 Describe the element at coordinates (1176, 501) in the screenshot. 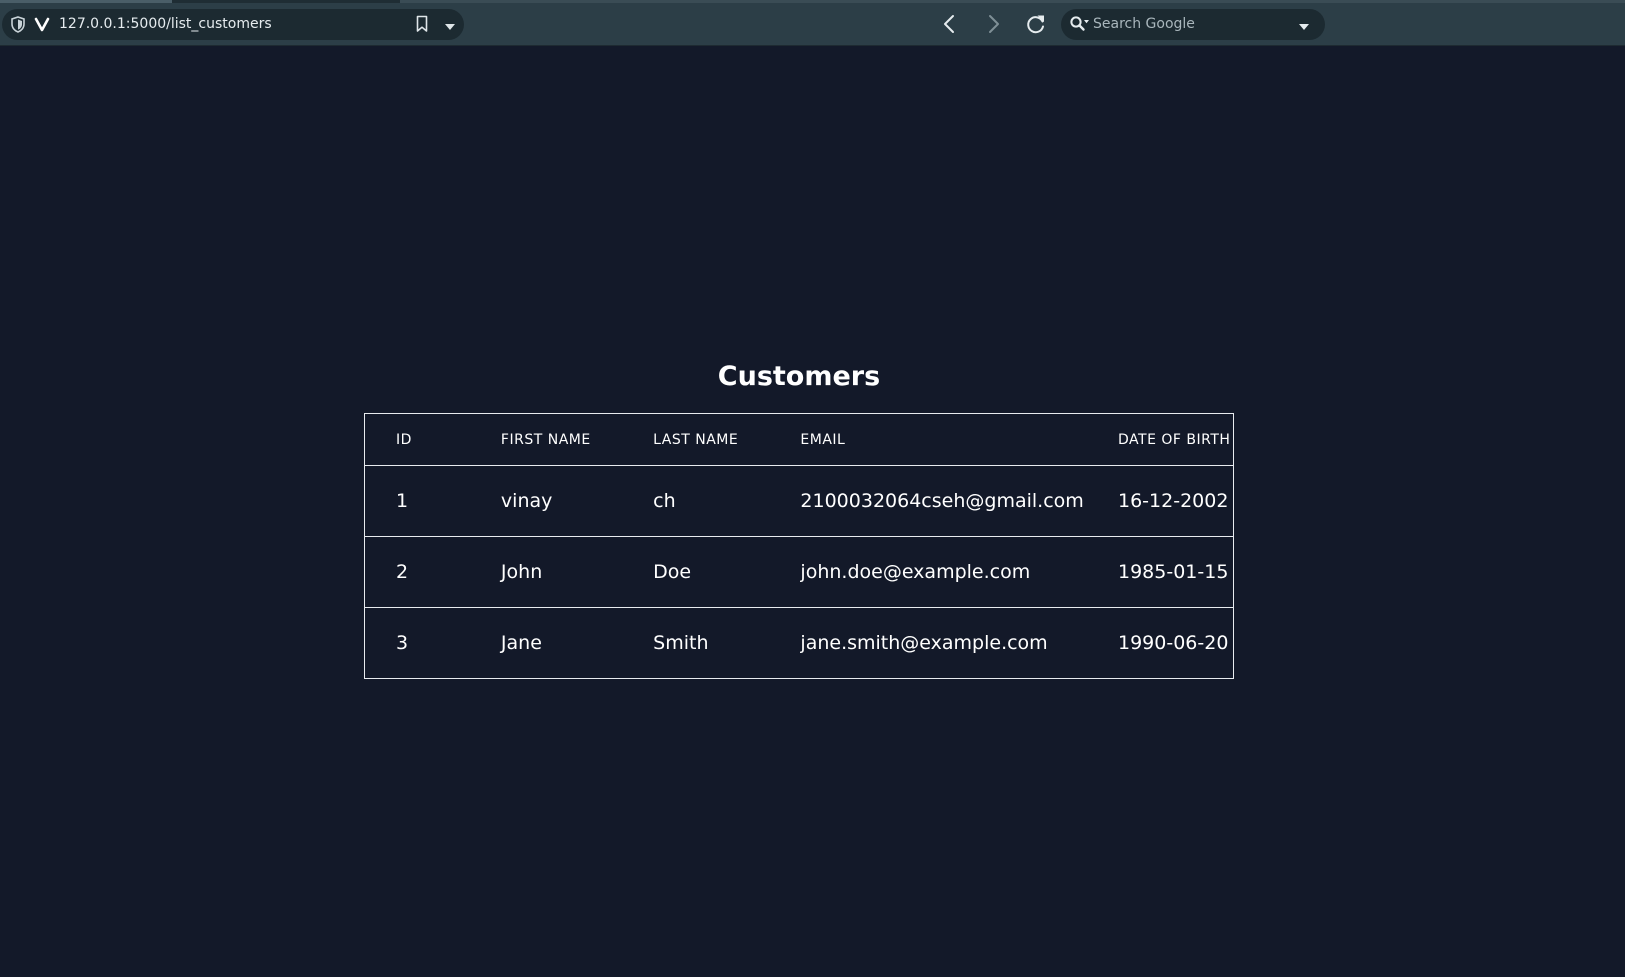

I see `cell-date-of-birth: 16-12-2002` at that location.